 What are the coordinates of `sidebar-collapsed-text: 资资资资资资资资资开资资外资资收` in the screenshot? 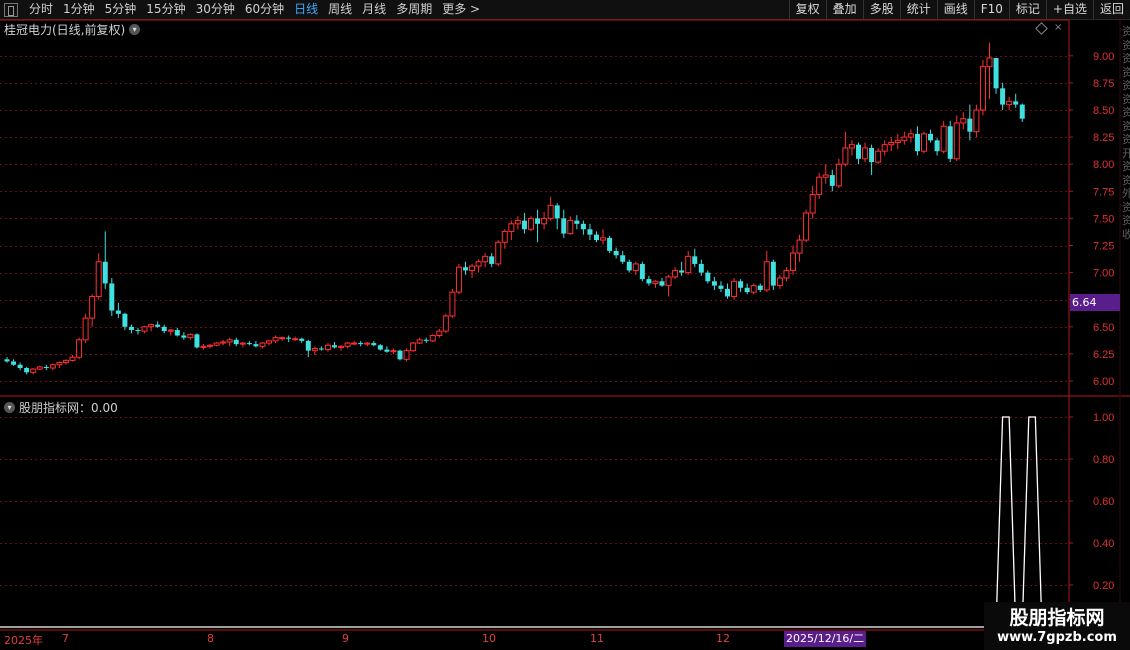 It's located at (1126, 210).